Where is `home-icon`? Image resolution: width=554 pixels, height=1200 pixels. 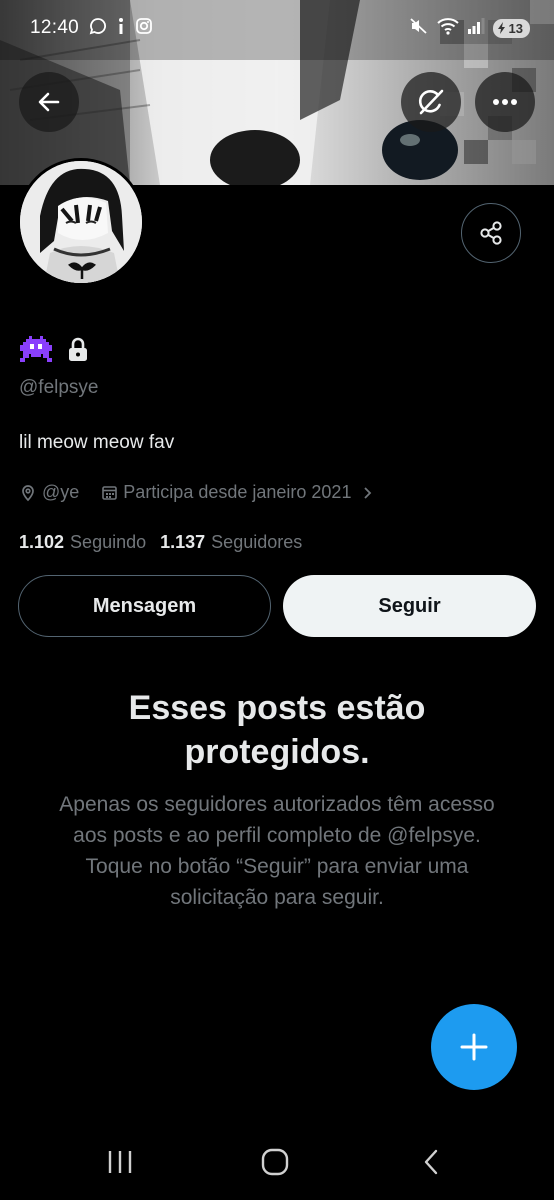
home-icon is located at coordinates (275, 1162).